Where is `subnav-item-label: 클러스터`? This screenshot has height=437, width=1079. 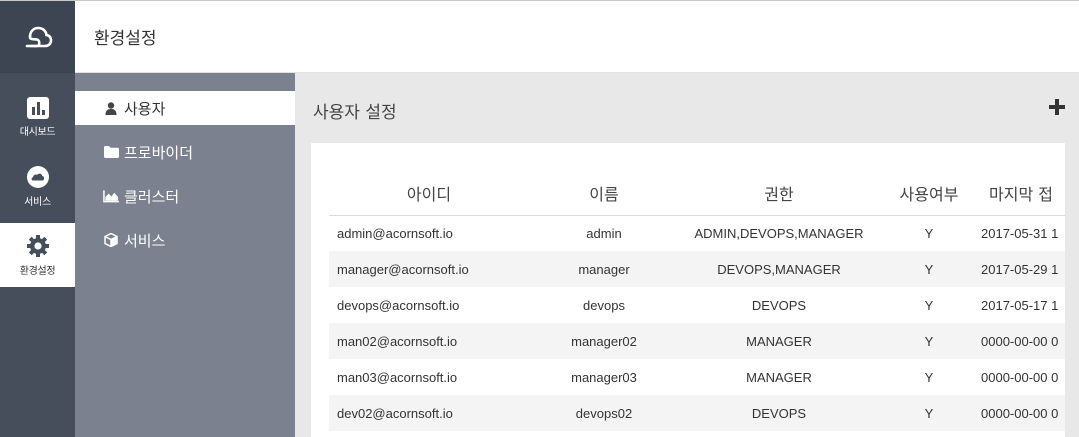
subnav-item-label: 클러스터 is located at coordinates (152, 196).